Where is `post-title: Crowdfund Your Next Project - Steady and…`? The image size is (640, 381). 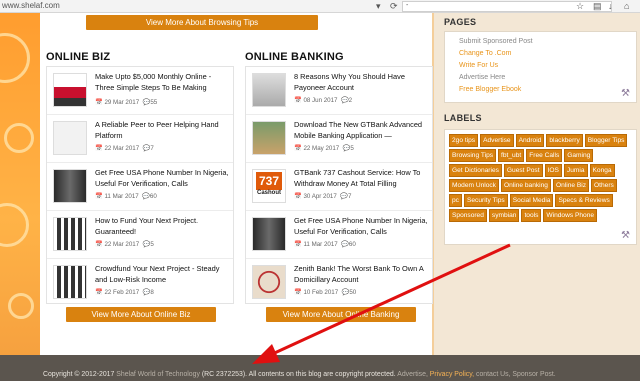
post-title: Crowdfund Your Next Project - Steady and… is located at coordinates (163, 274).